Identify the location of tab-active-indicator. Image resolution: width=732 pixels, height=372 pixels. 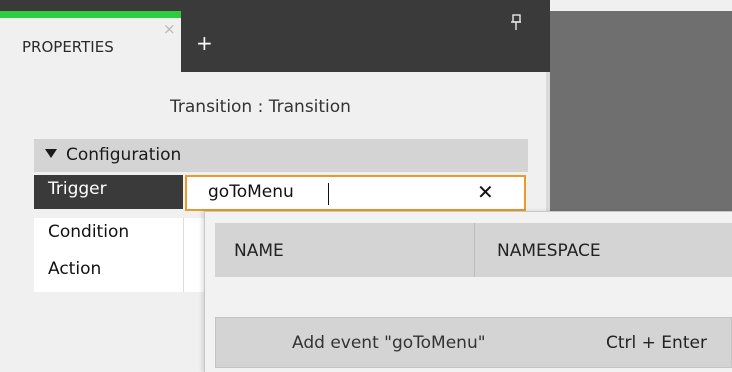
(90, 14).